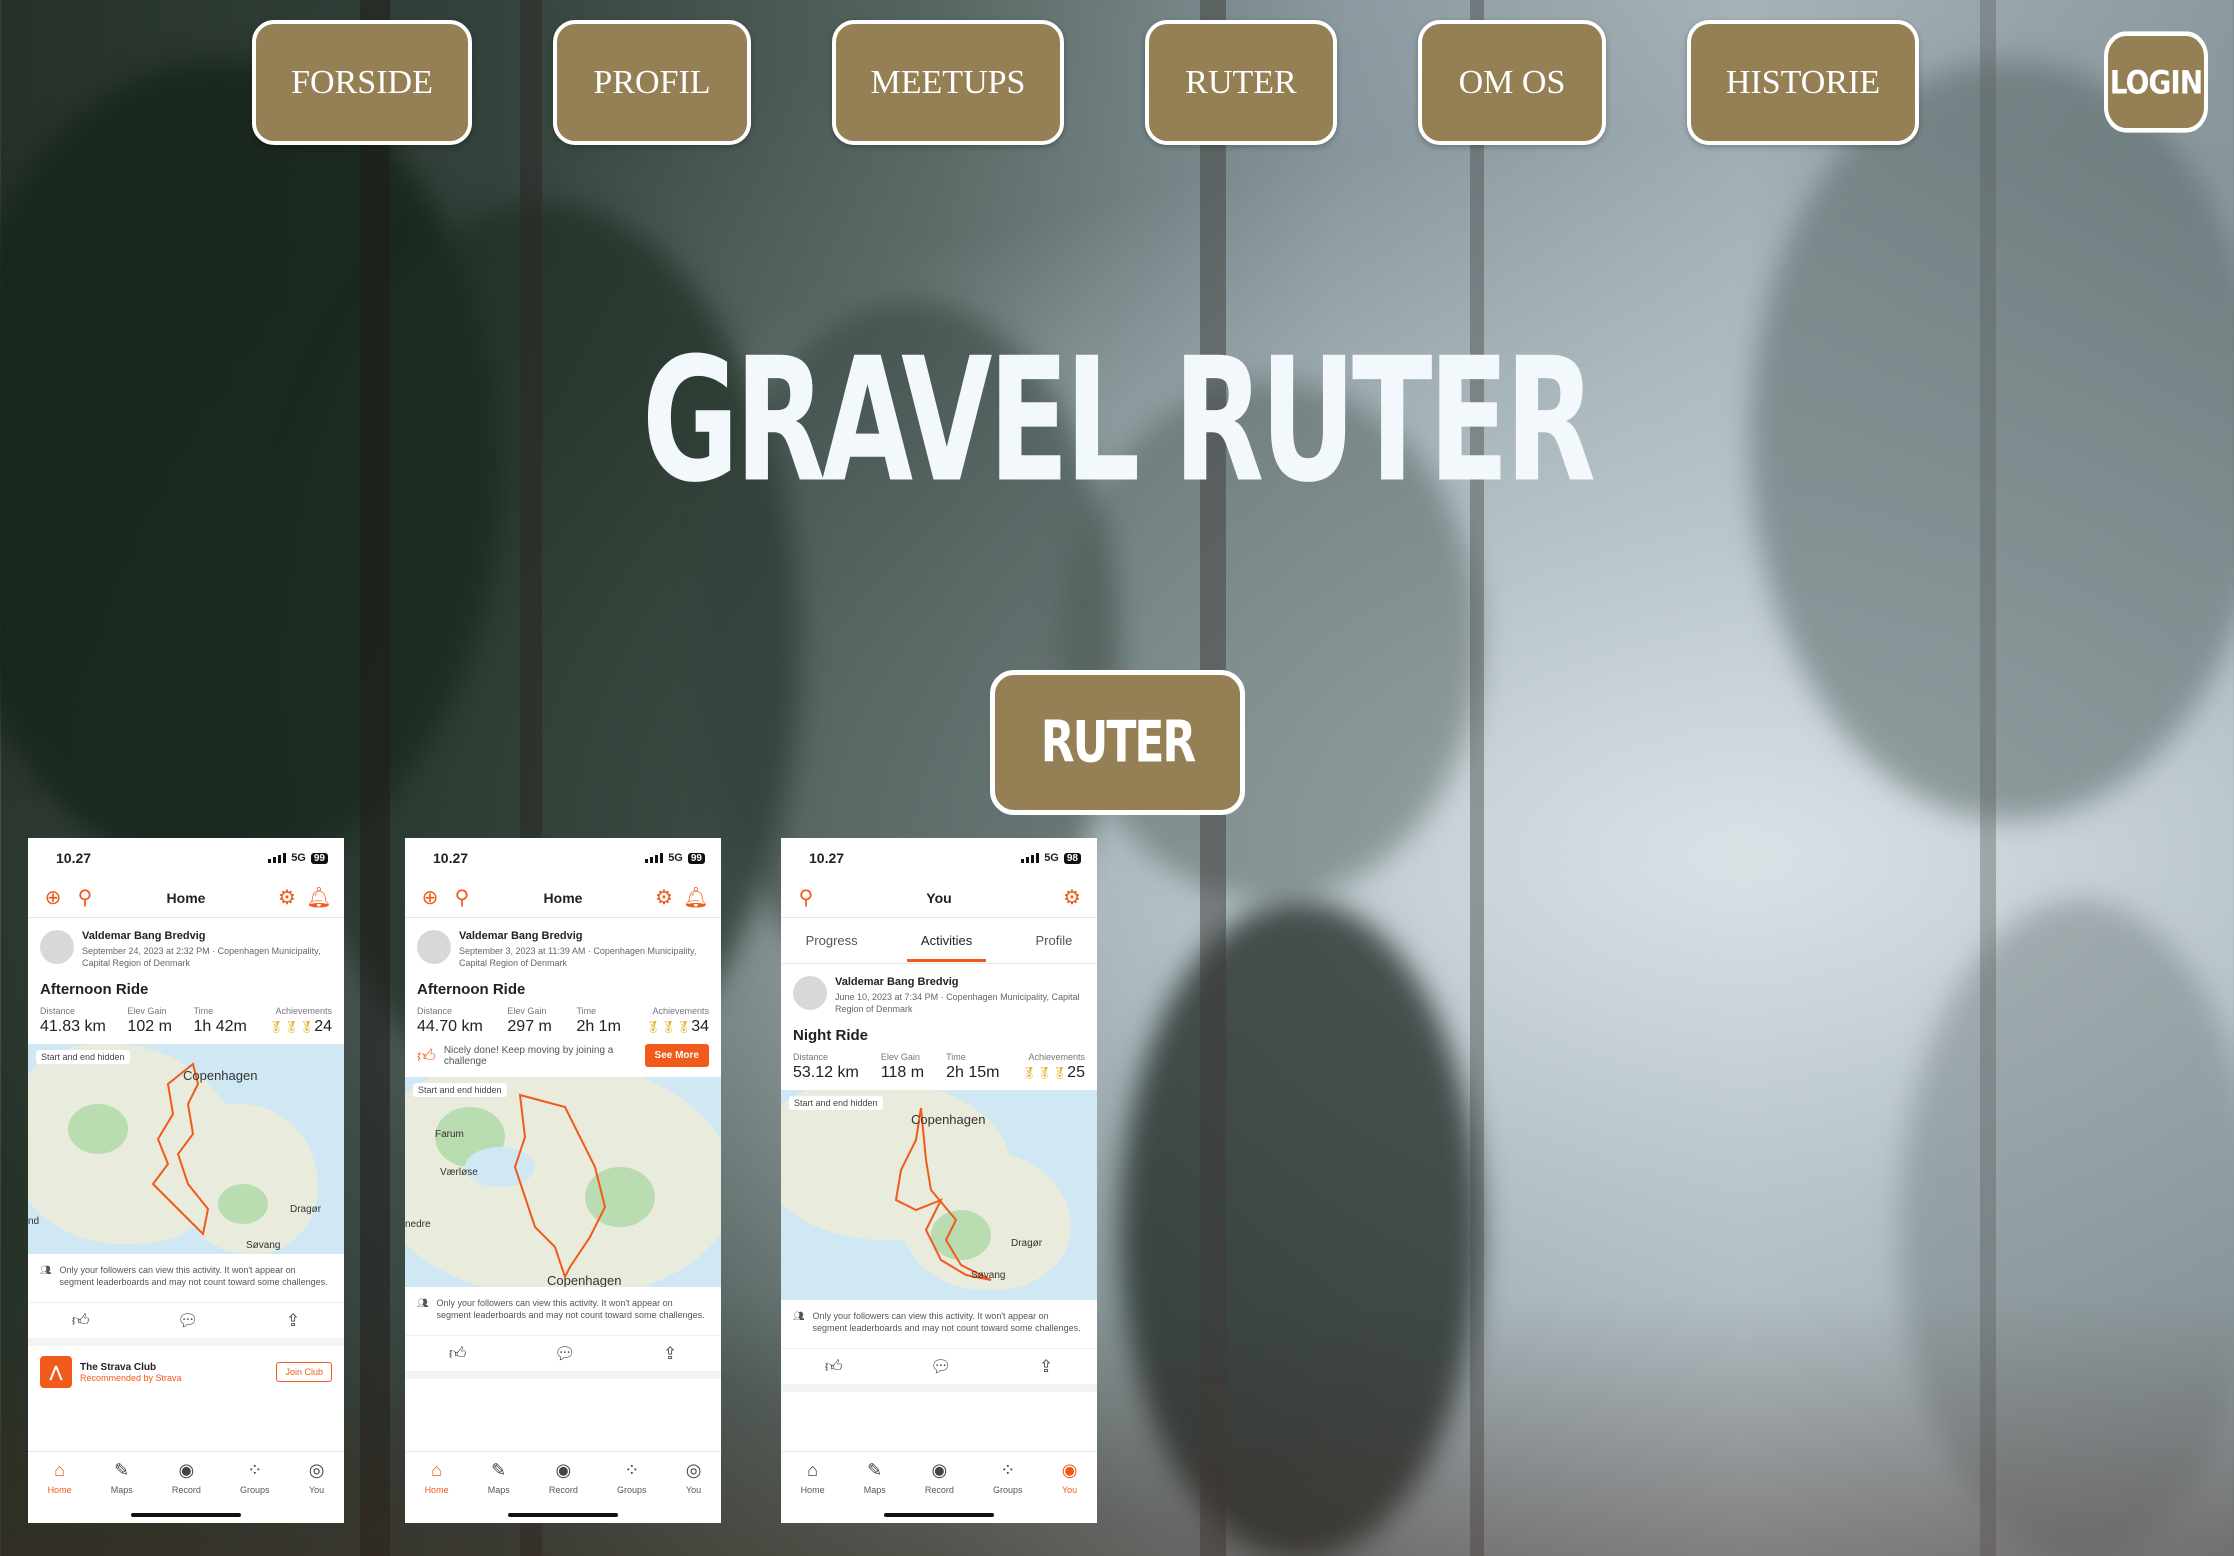  I want to click on map-tag: Start and end hidden, so click(83, 1057).